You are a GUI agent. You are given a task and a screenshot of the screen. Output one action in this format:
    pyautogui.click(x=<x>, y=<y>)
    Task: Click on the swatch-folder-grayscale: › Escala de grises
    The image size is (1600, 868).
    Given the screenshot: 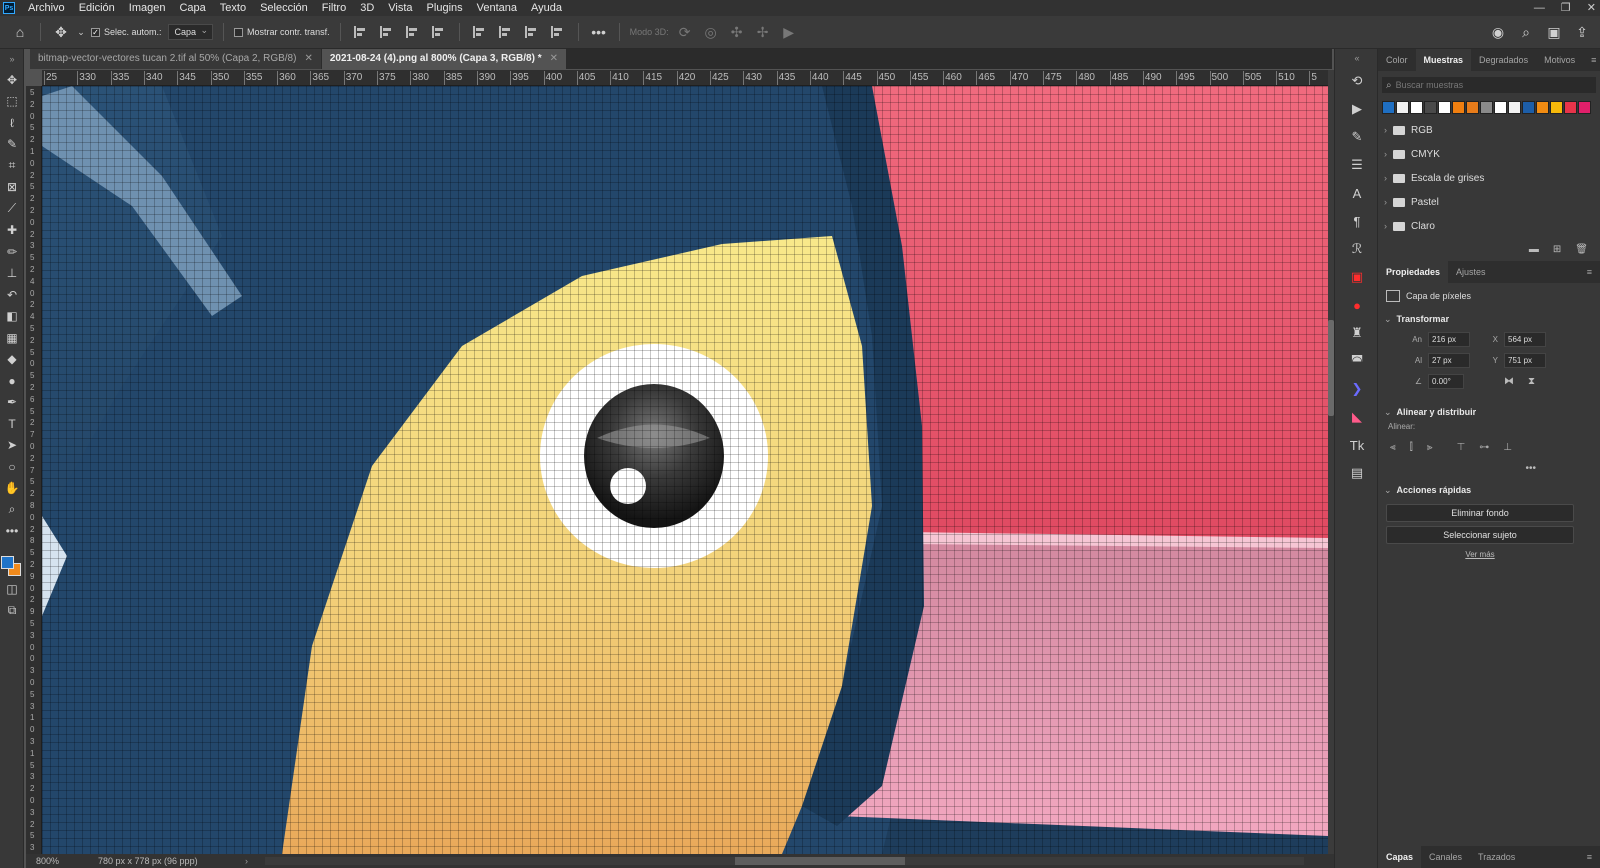 What is the action you would take?
    pyautogui.click(x=1489, y=178)
    